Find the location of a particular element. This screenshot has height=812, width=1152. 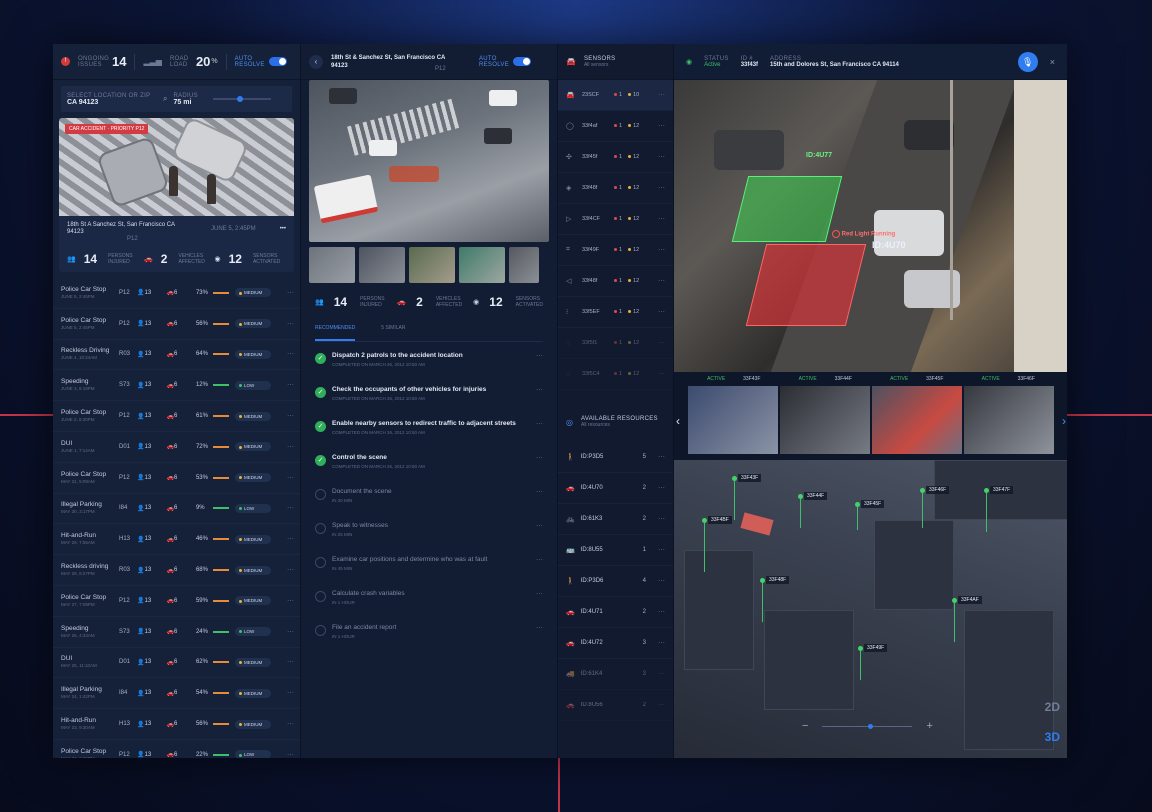

search-icon: ⌕ is located at coordinates (165, 99).